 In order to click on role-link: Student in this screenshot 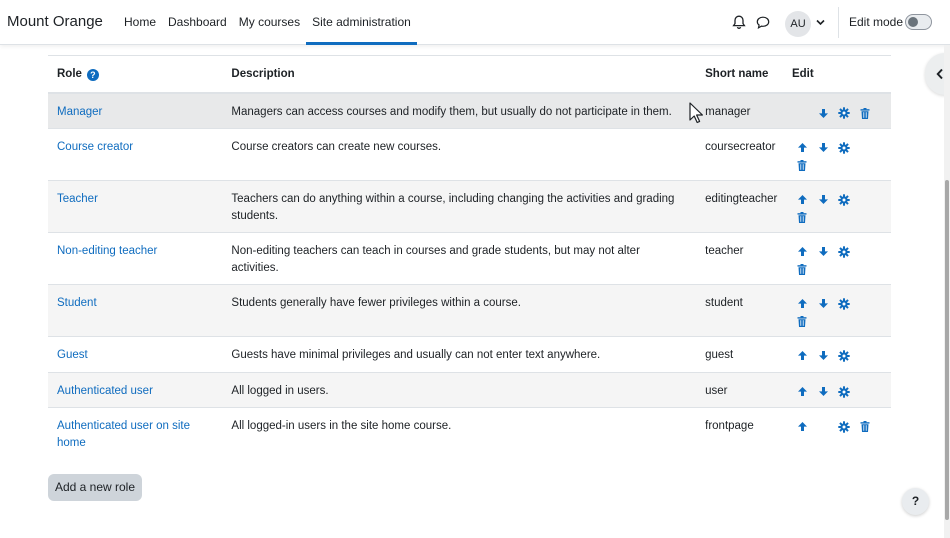, I will do `click(77, 303)`.